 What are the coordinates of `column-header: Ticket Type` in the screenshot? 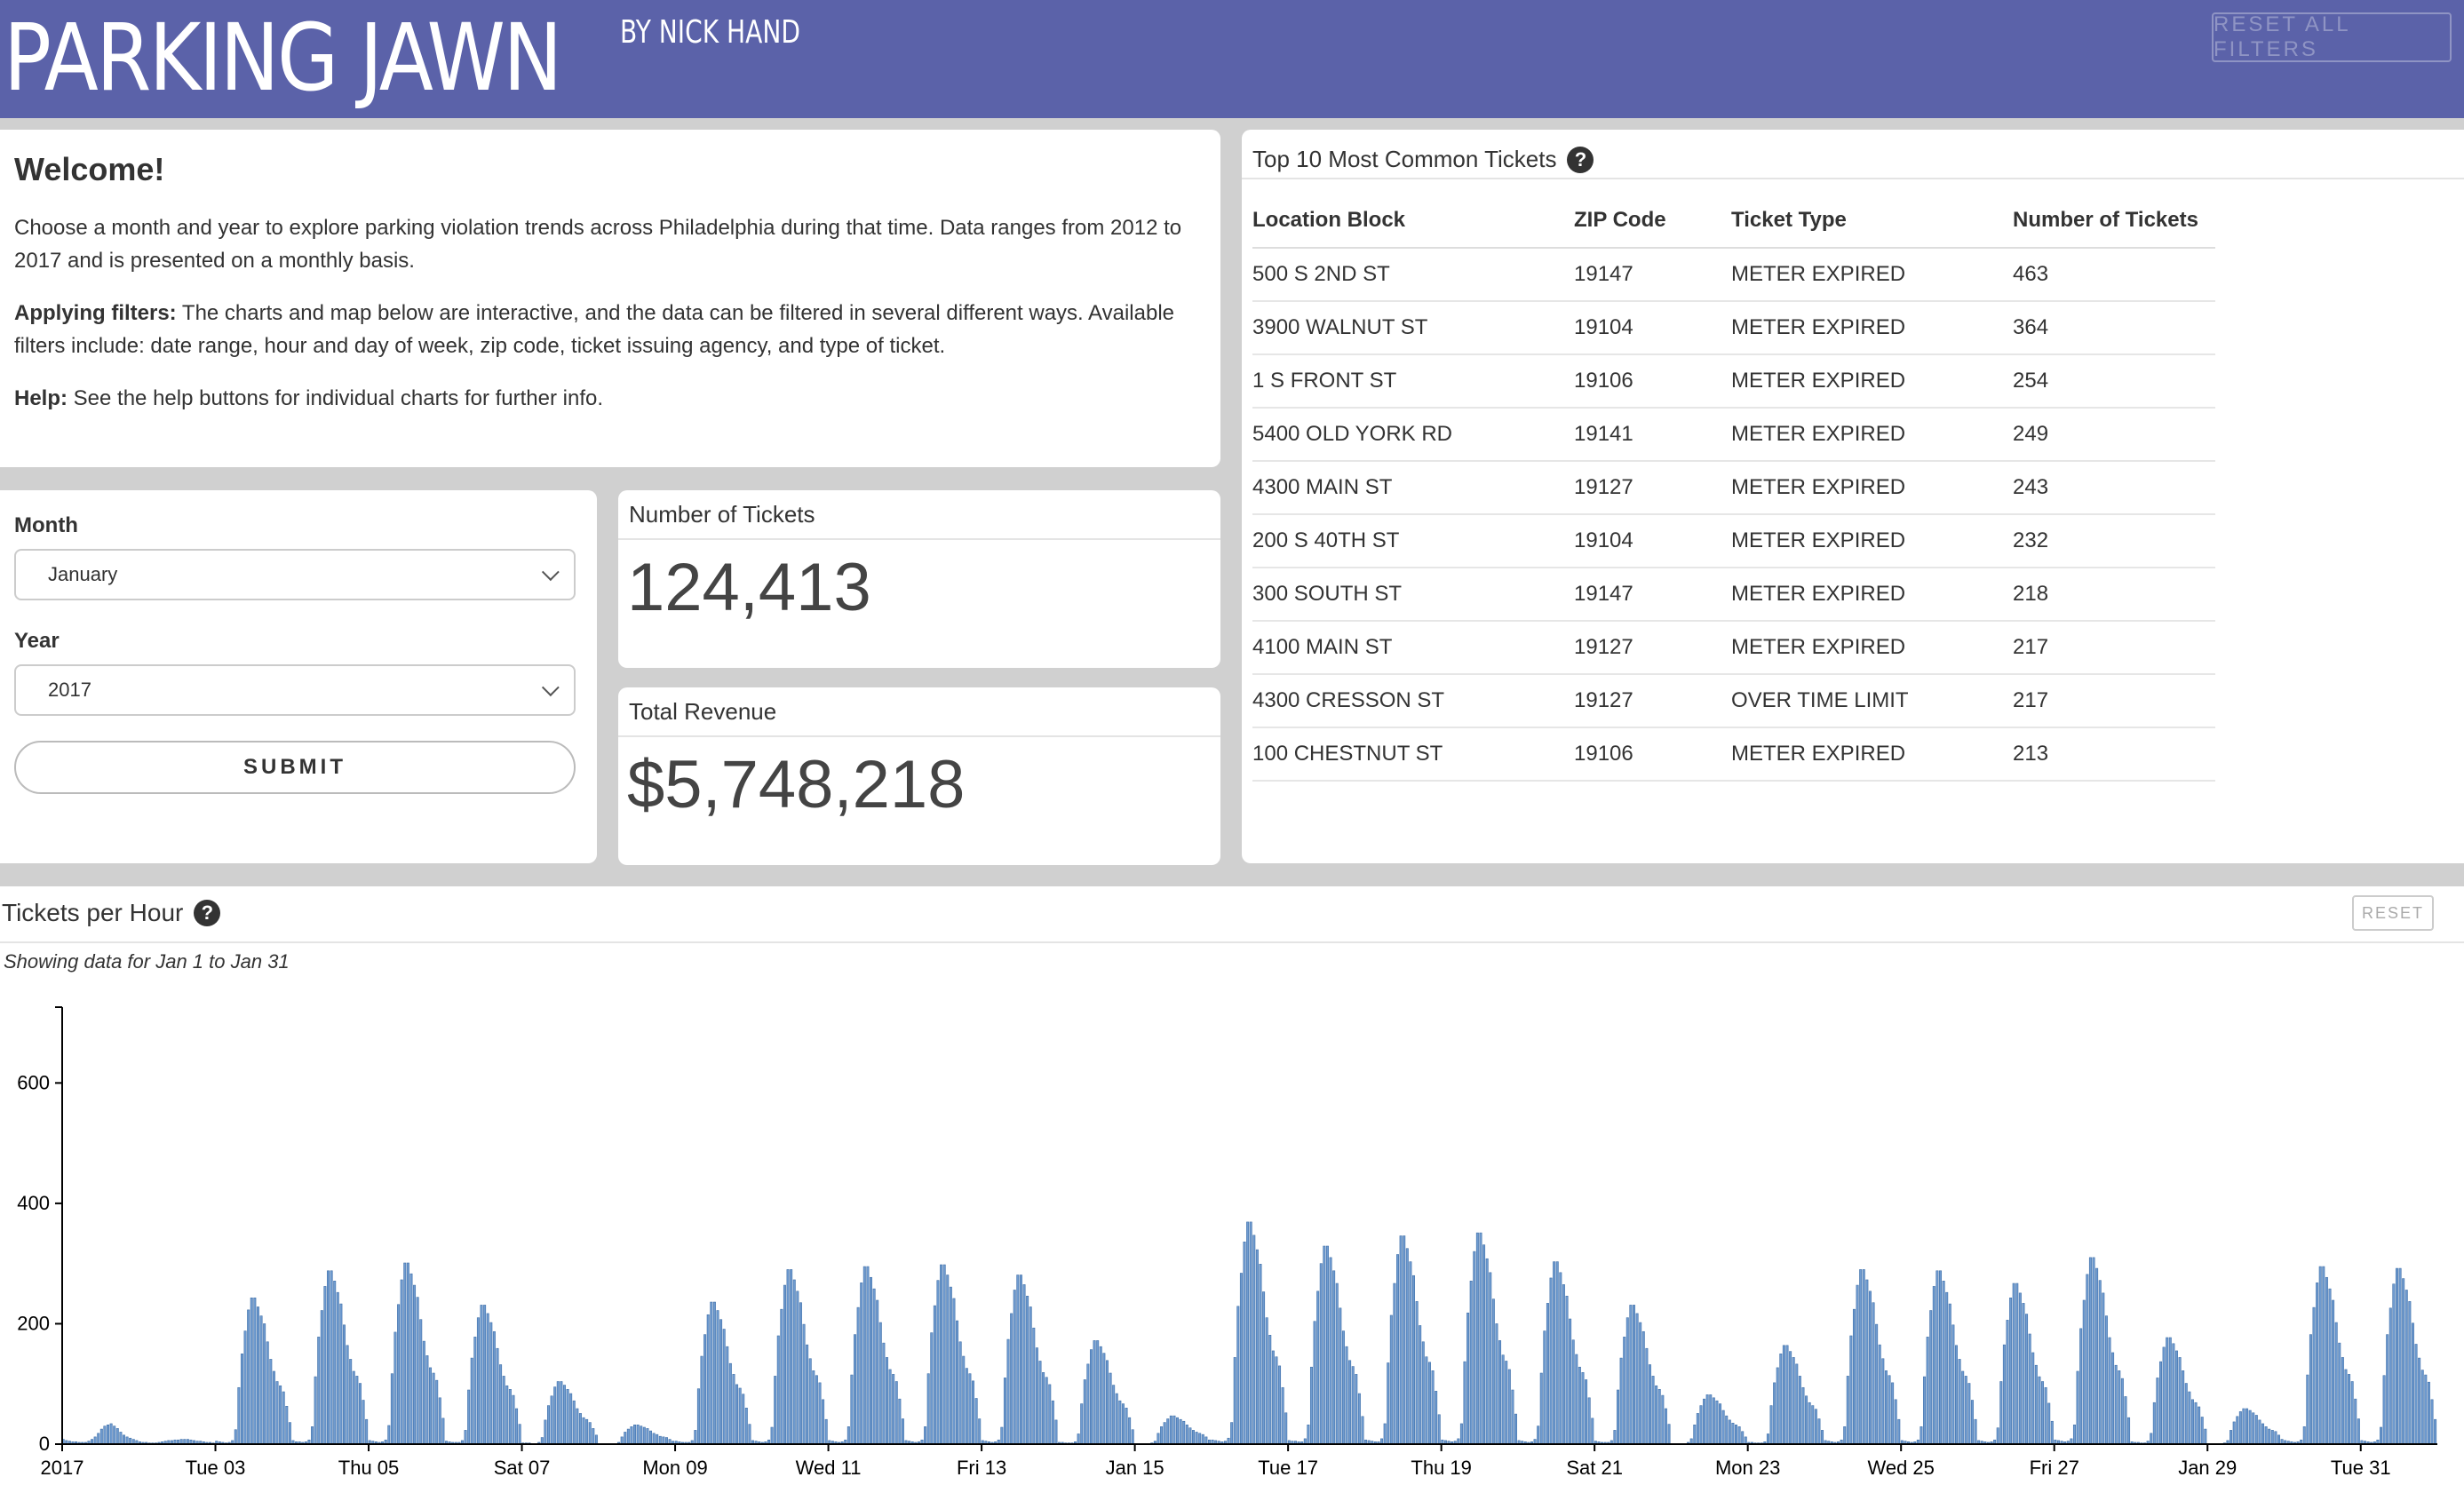 It's located at (1872, 222).